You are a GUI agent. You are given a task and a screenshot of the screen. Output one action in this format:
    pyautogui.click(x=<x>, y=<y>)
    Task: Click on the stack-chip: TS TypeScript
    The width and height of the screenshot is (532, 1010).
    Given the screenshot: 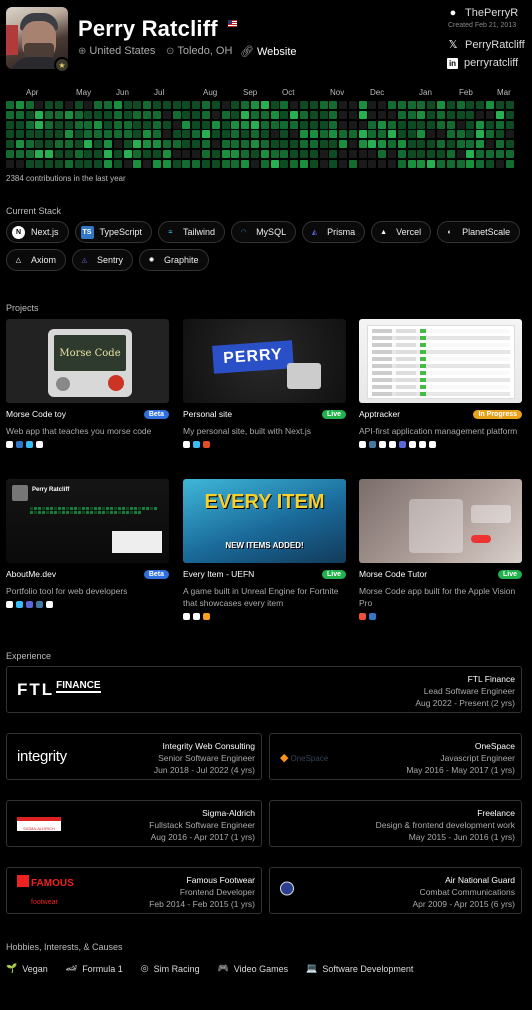 What is the action you would take?
    pyautogui.click(x=113, y=232)
    